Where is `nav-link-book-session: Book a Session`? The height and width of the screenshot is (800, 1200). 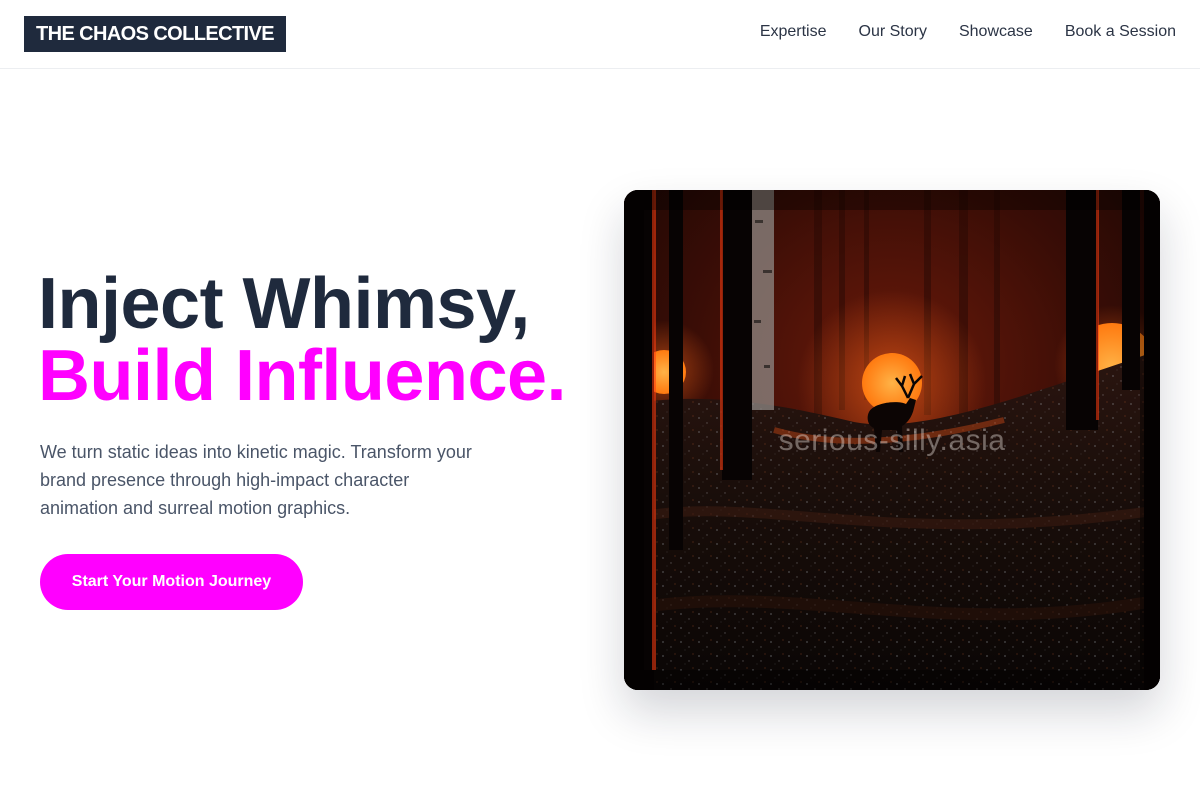
nav-link-book-session: Book a Session is located at coordinates (1120, 32).